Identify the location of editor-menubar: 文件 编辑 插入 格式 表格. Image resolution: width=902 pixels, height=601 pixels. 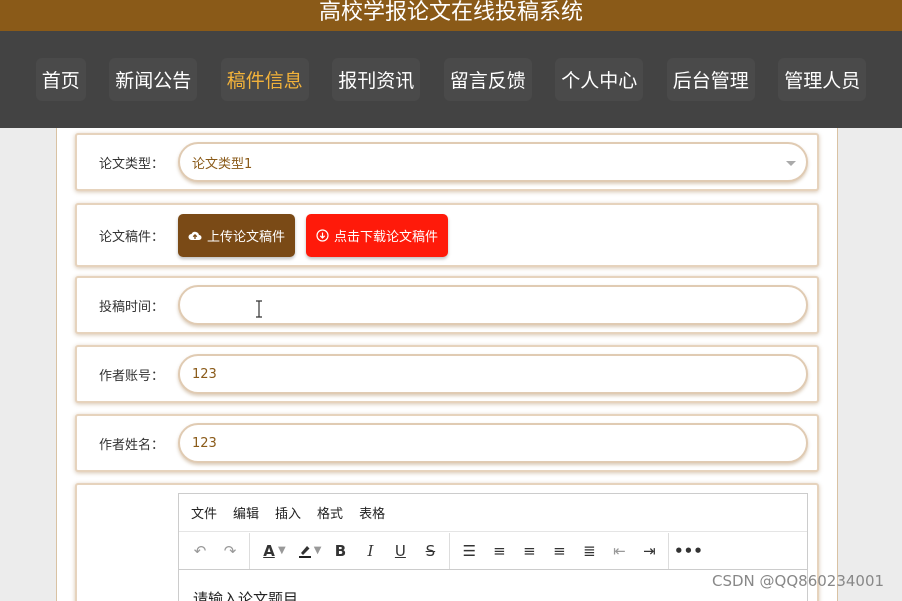
(493, 513).